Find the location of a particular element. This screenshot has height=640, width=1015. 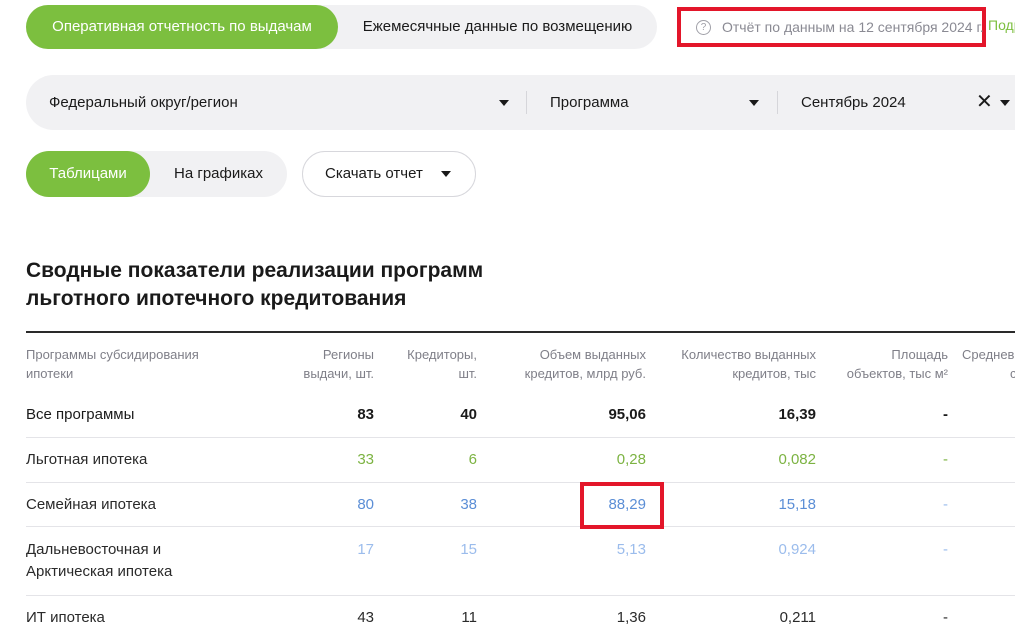

table-cell-regions: 17 is located at coordinates (365, 549).